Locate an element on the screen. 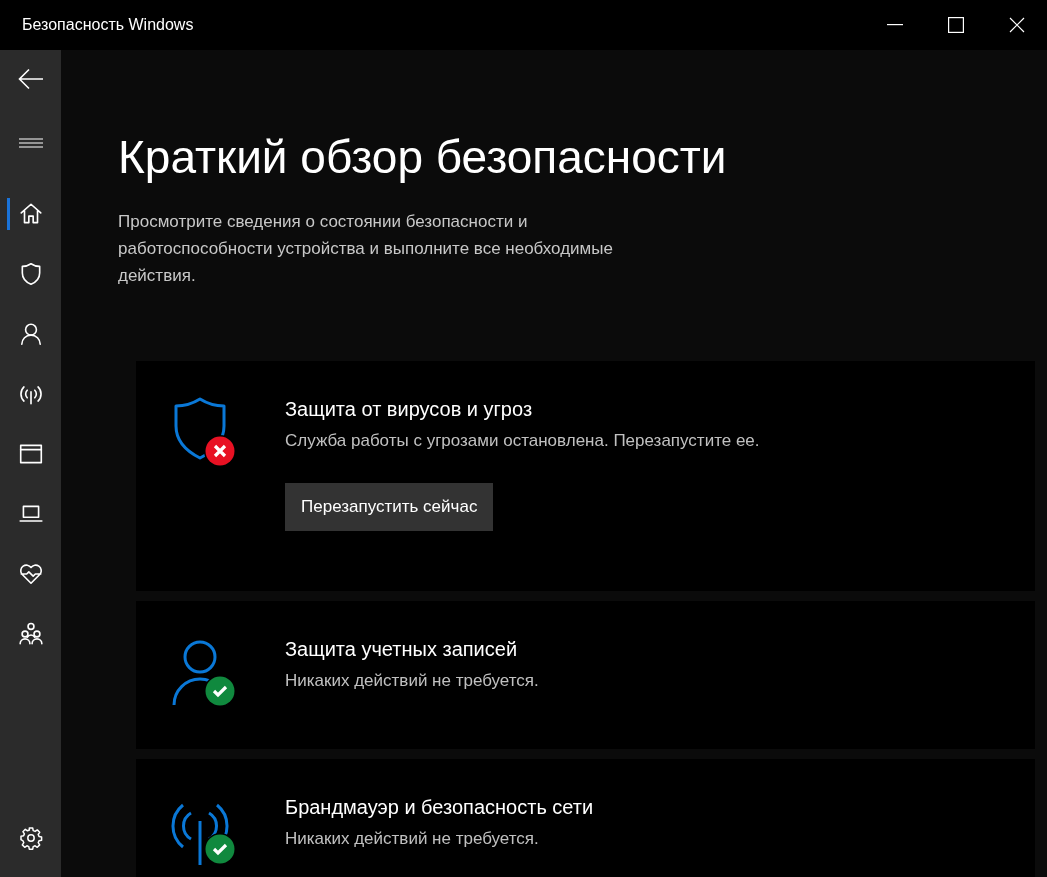 Image resolution: width=1047 pixels, height=877 pixels. people-icon is located at coordinates (30, 634).